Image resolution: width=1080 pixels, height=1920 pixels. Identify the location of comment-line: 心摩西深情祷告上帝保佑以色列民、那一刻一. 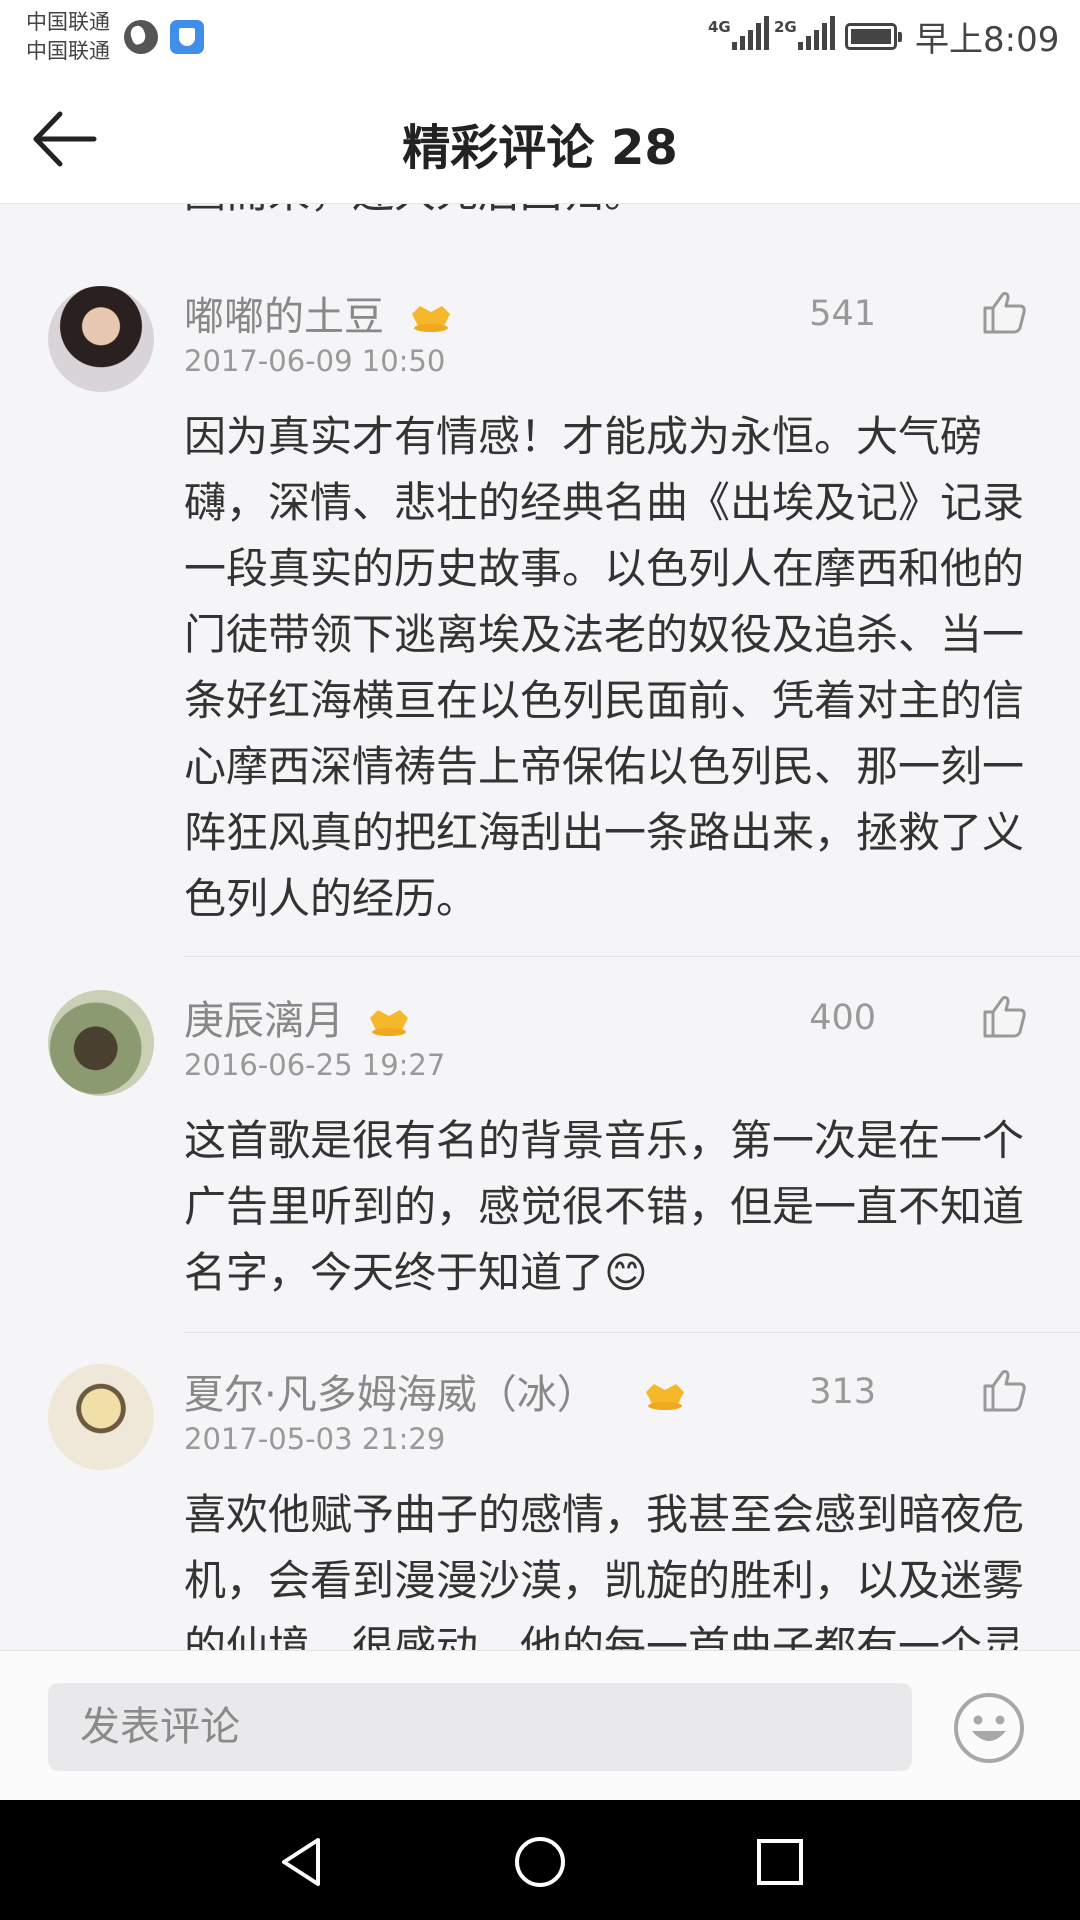
(604, 766).